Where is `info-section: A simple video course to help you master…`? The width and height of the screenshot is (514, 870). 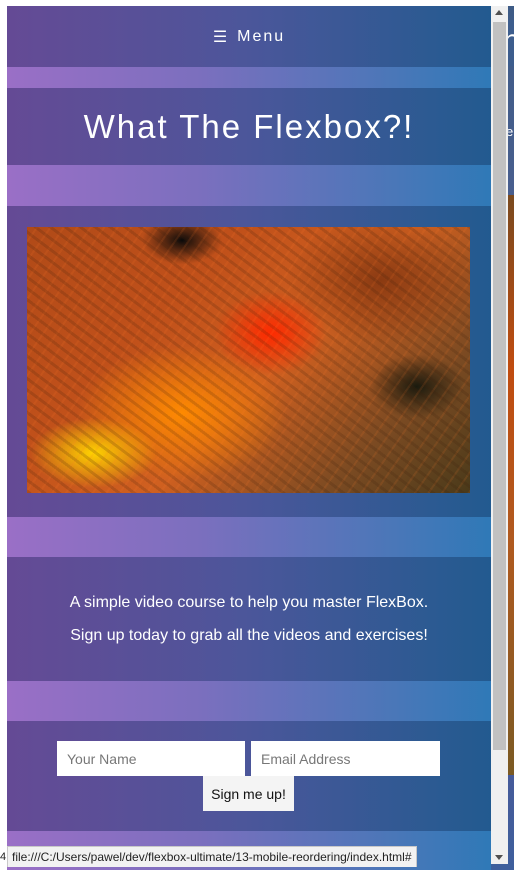
info-section: A simple video course to help you master… is located at coordinates (249, 619).